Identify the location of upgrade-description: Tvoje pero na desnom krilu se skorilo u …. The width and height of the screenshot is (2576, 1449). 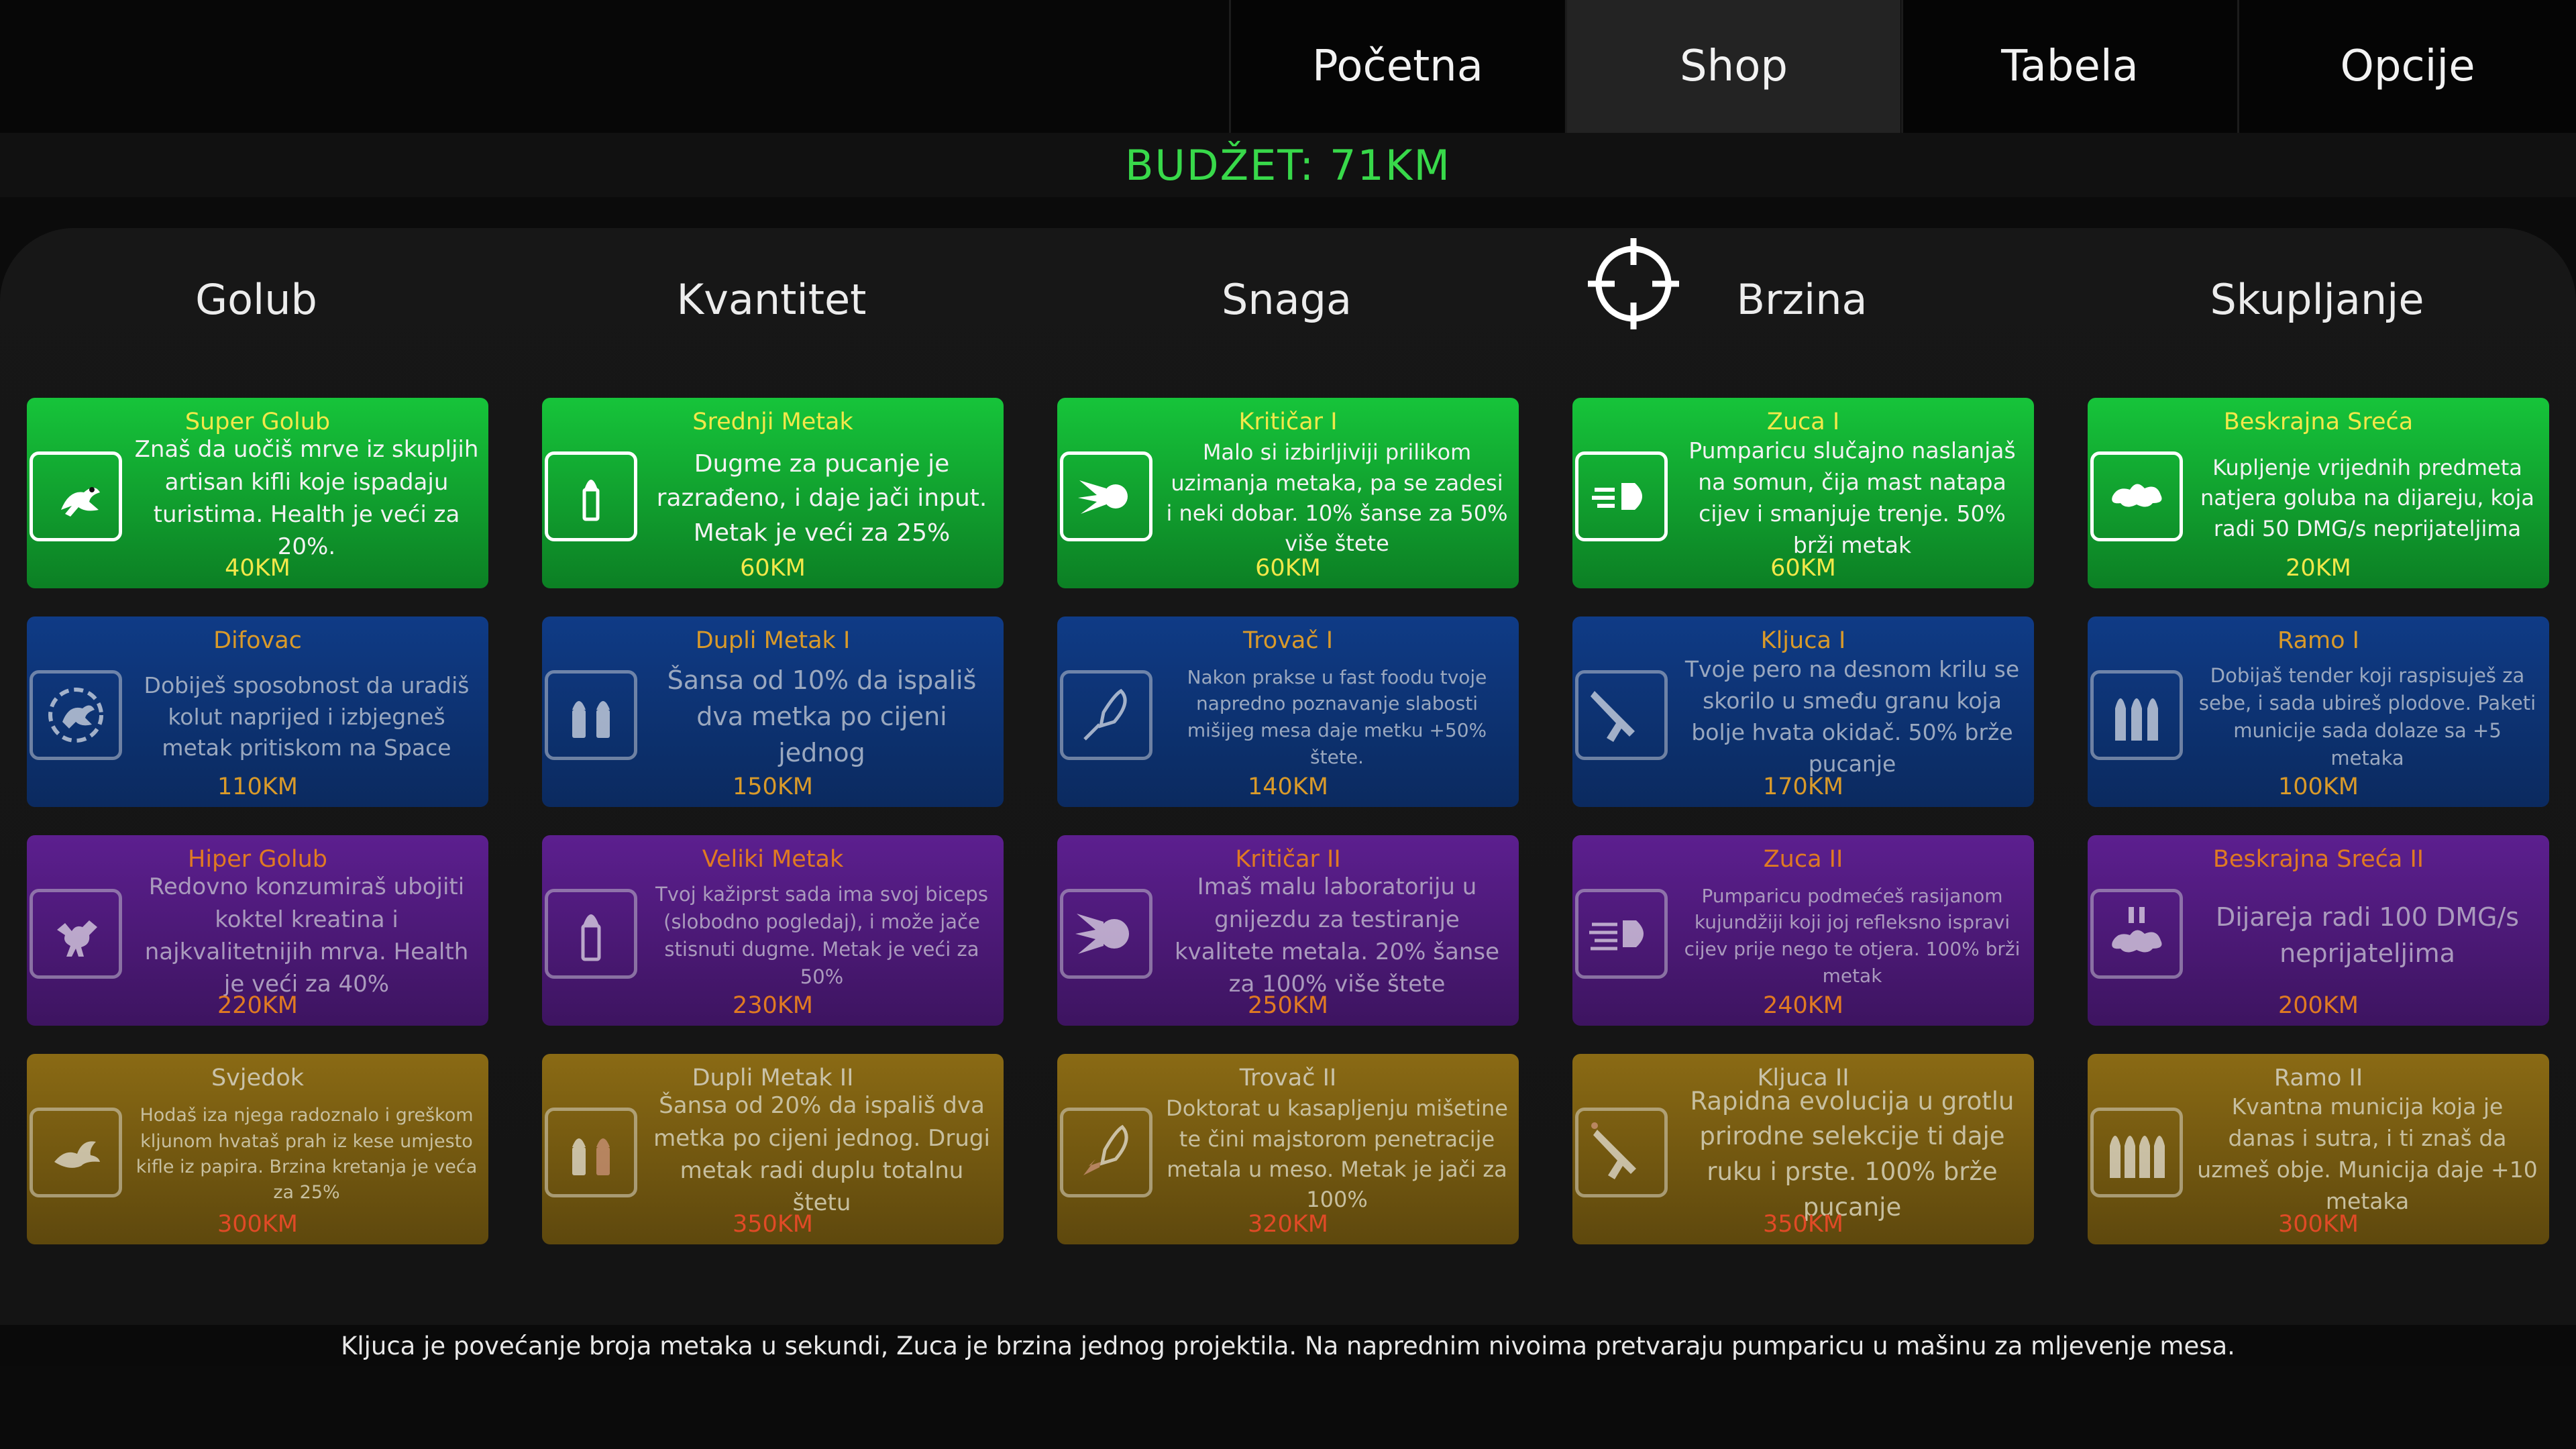
(1852, 716).